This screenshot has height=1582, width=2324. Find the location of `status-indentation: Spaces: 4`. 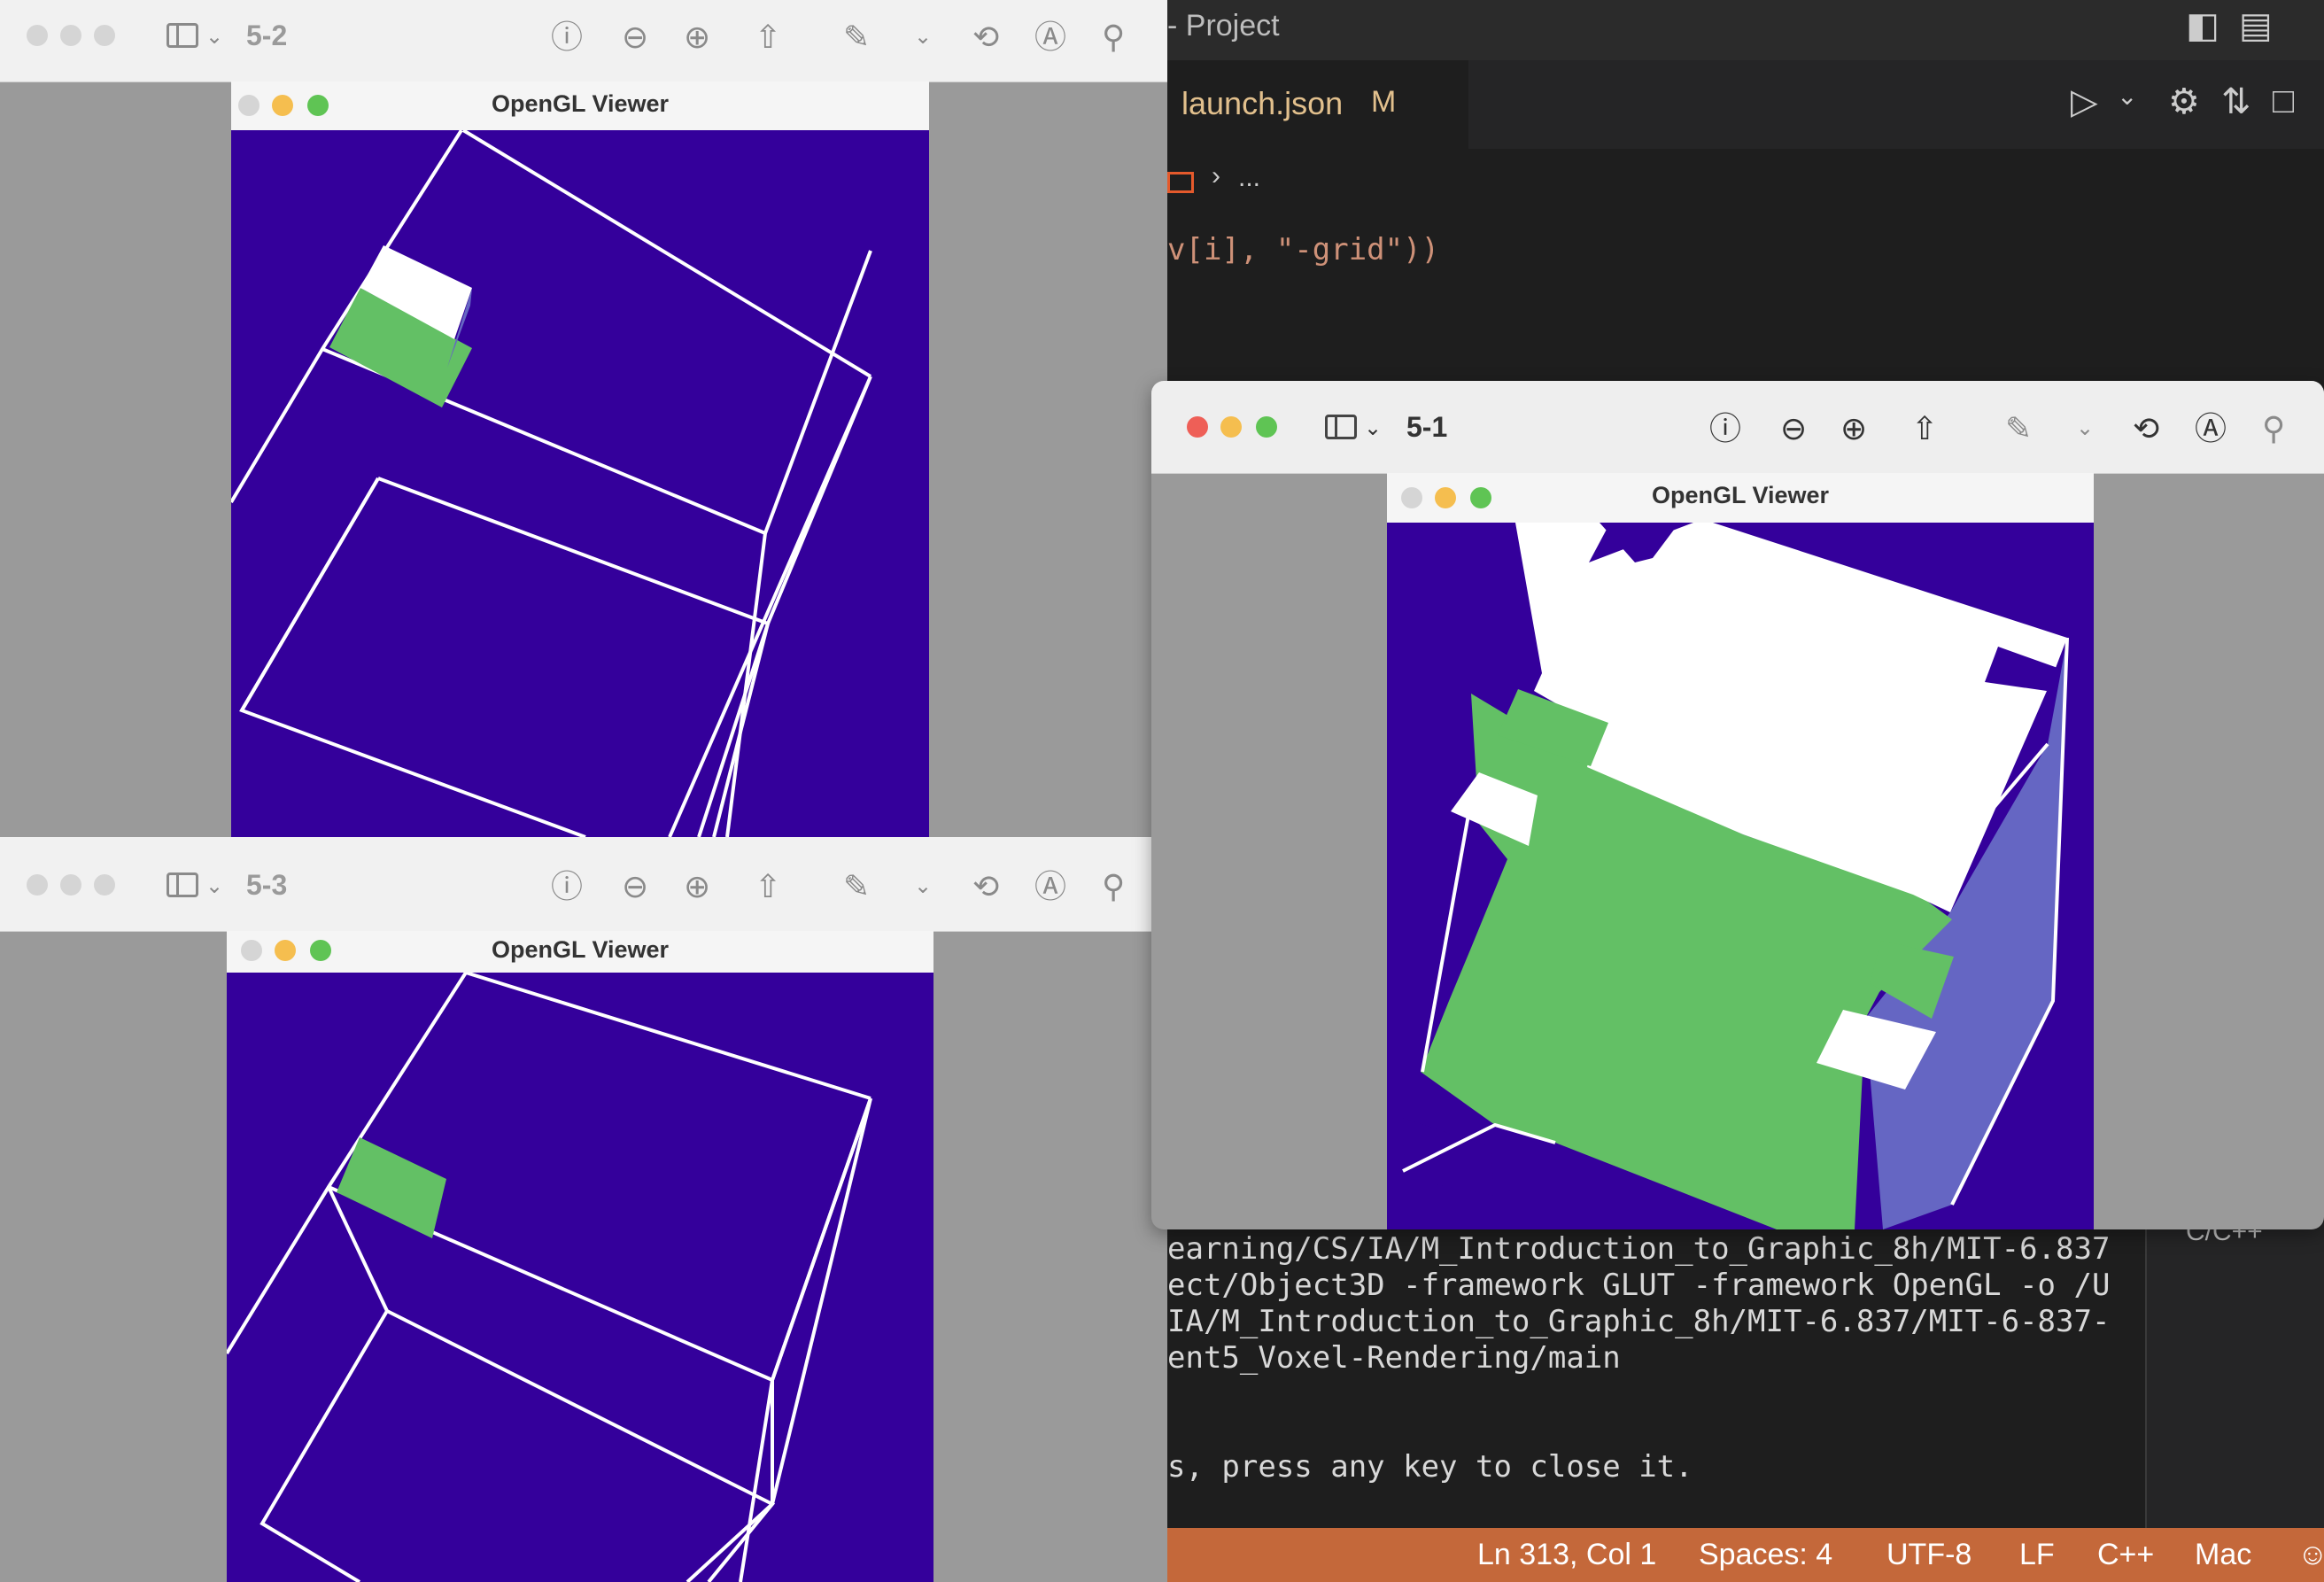

status-indentation: Spaces: 4 is located at coordinates (1765, 1555).